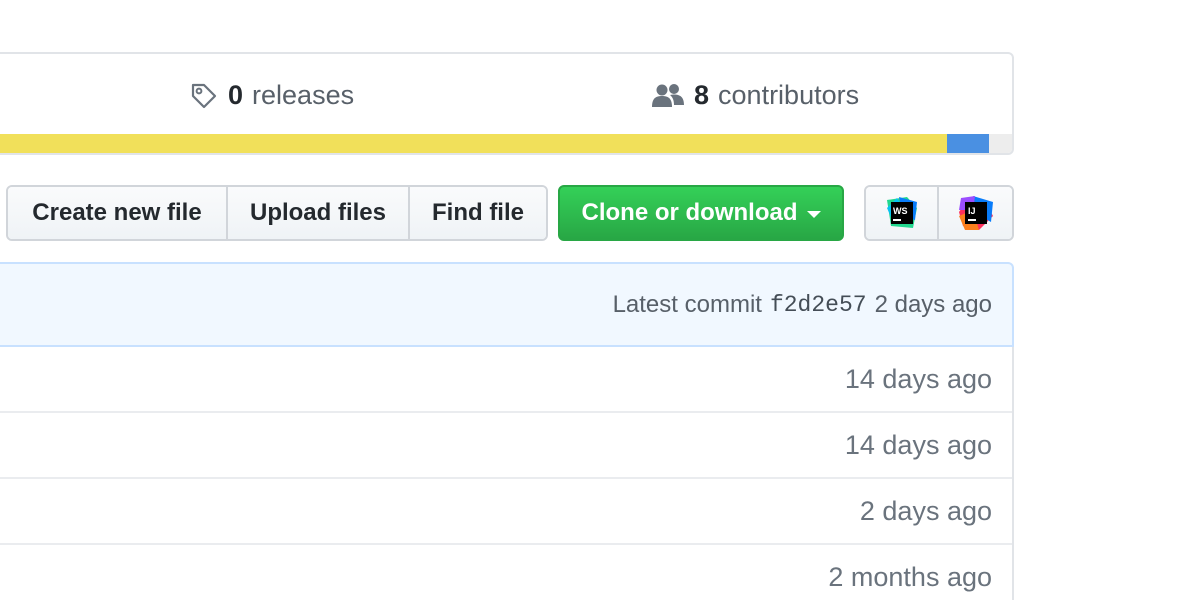 Image resolution: width=1200 pixels, height=600 pixels. I want to click on releases-link: 0 releases, so click(272, 95).